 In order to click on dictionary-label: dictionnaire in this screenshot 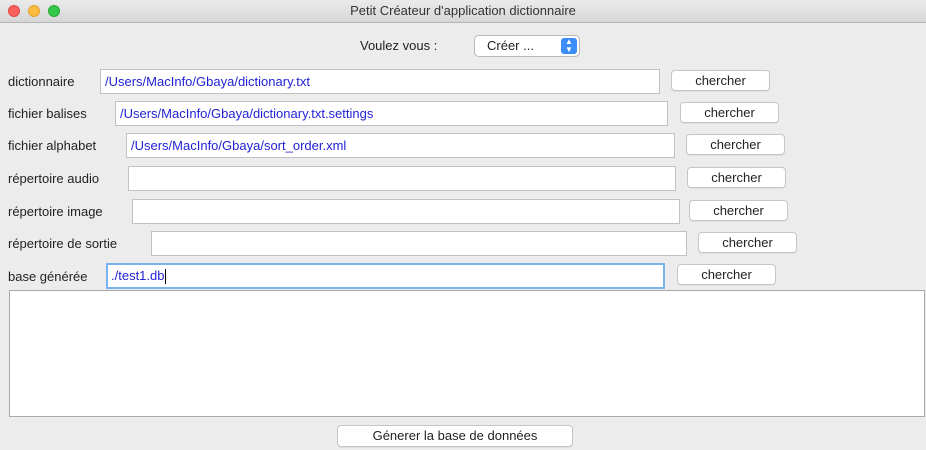, I will do `click(41, 81)`.